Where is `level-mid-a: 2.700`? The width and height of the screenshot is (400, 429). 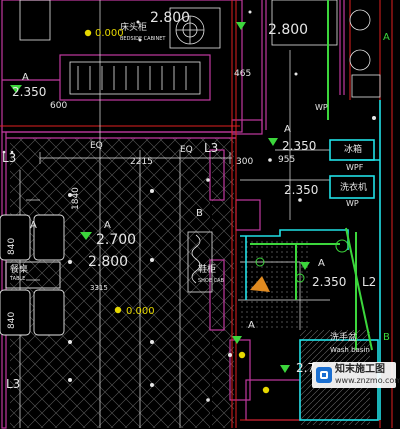
level-mid-a: 2.700 is located at coordinates (116, 240).